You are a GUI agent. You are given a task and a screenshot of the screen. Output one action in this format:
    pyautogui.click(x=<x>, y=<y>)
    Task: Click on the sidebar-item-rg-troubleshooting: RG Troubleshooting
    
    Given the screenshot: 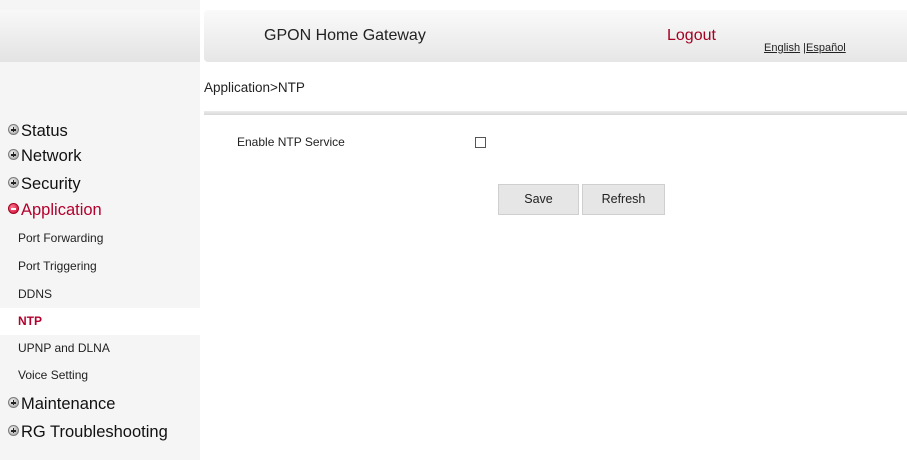 What is the action you would take?
    pyautogui.click(x=88, y=432)
    